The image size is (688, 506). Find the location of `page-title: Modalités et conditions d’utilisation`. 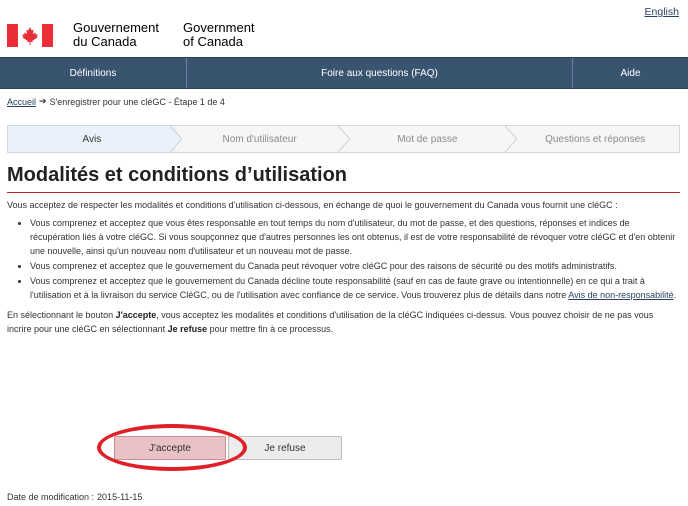

page-title: Modalités et conditions d’utilisation is located at coordinates (343, 178).